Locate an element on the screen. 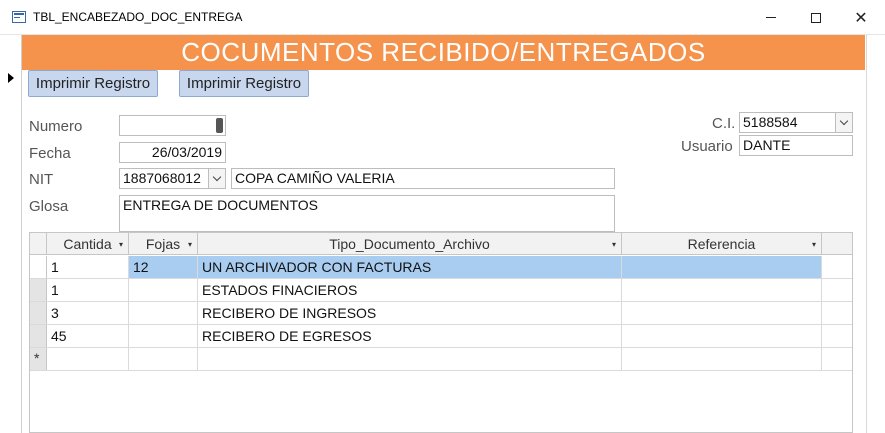 This screenshot has width=885, height=433. maximize-button is located at coordinates (816, 17).